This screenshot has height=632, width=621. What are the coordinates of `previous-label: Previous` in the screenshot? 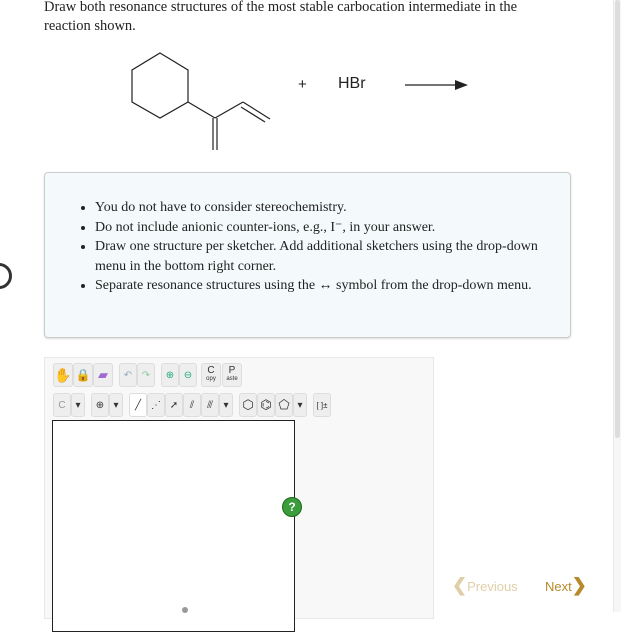 It's located at (492, 586).